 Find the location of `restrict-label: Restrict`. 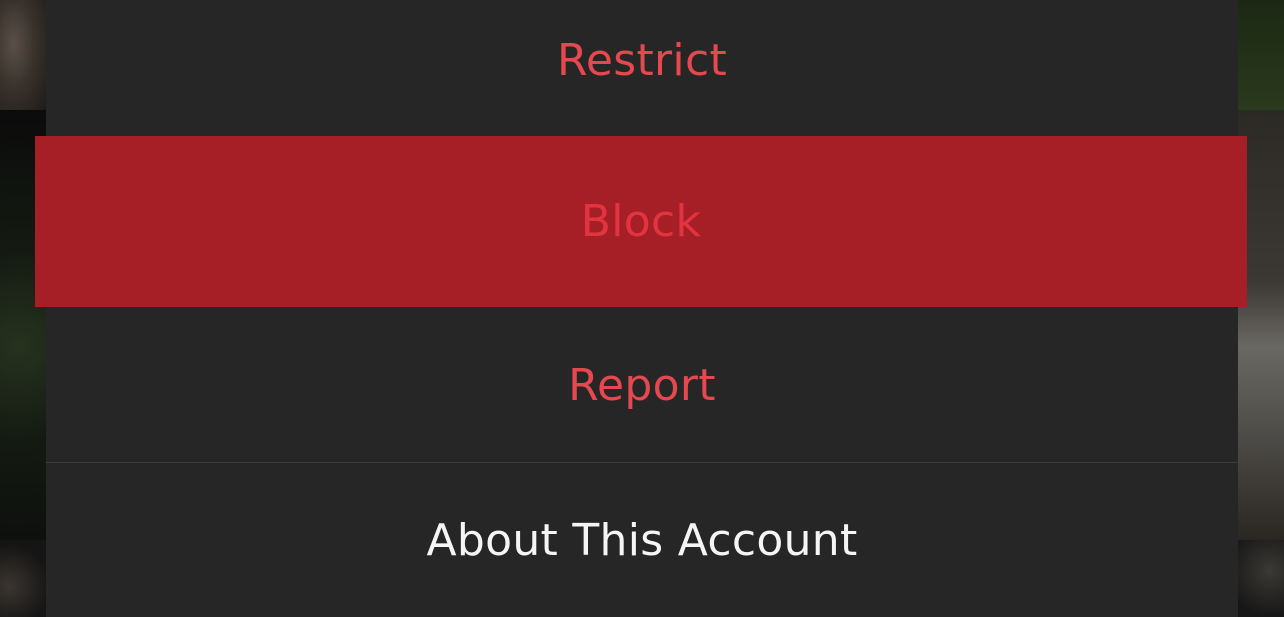

restrict-label: Restrict is located at coordinates (642, 60).